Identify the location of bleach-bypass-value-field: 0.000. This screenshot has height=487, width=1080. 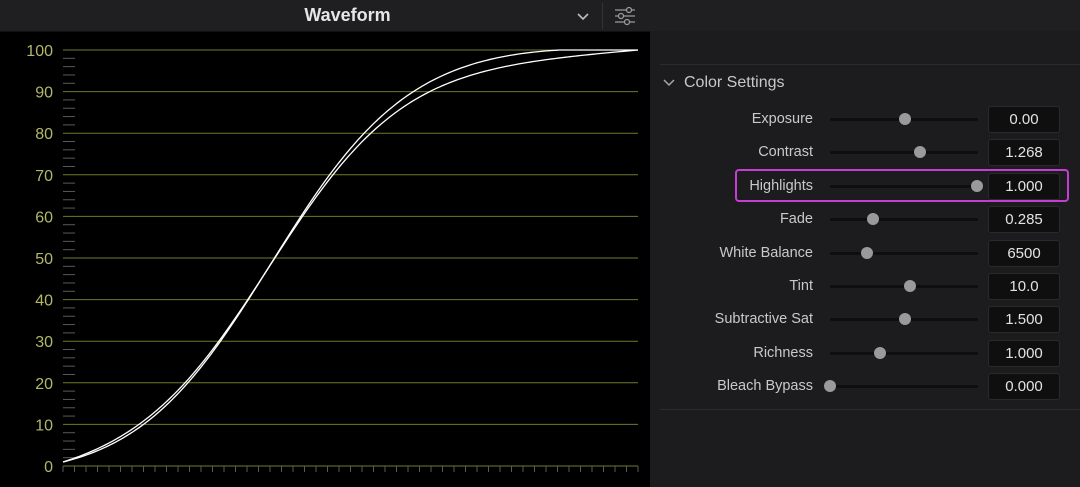
(1024, 387).